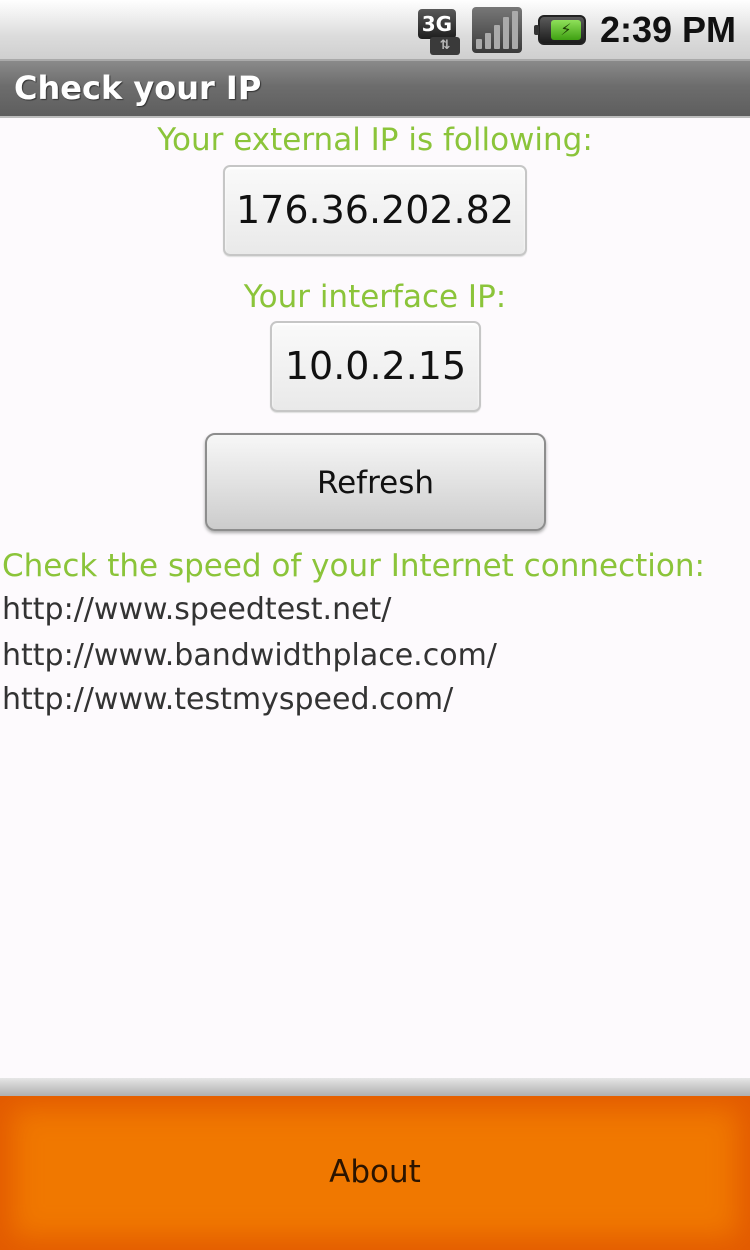 Image resolution: width=750 pixels, height=1250 pixels. What do you see at coordinates (496, 30) in the screenshot?
I see `signal-strength-icon` at bounding box center [496, 30].